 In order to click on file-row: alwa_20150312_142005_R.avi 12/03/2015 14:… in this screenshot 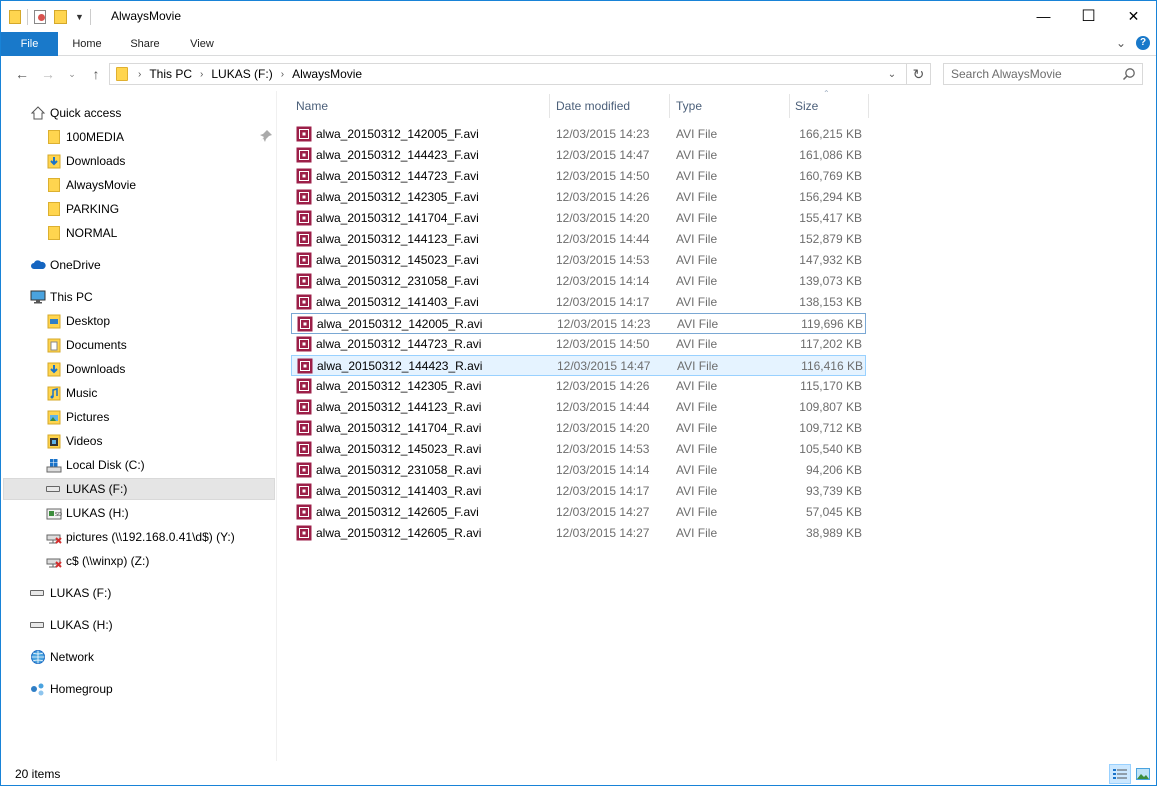, I will do `click(578, 323)`.